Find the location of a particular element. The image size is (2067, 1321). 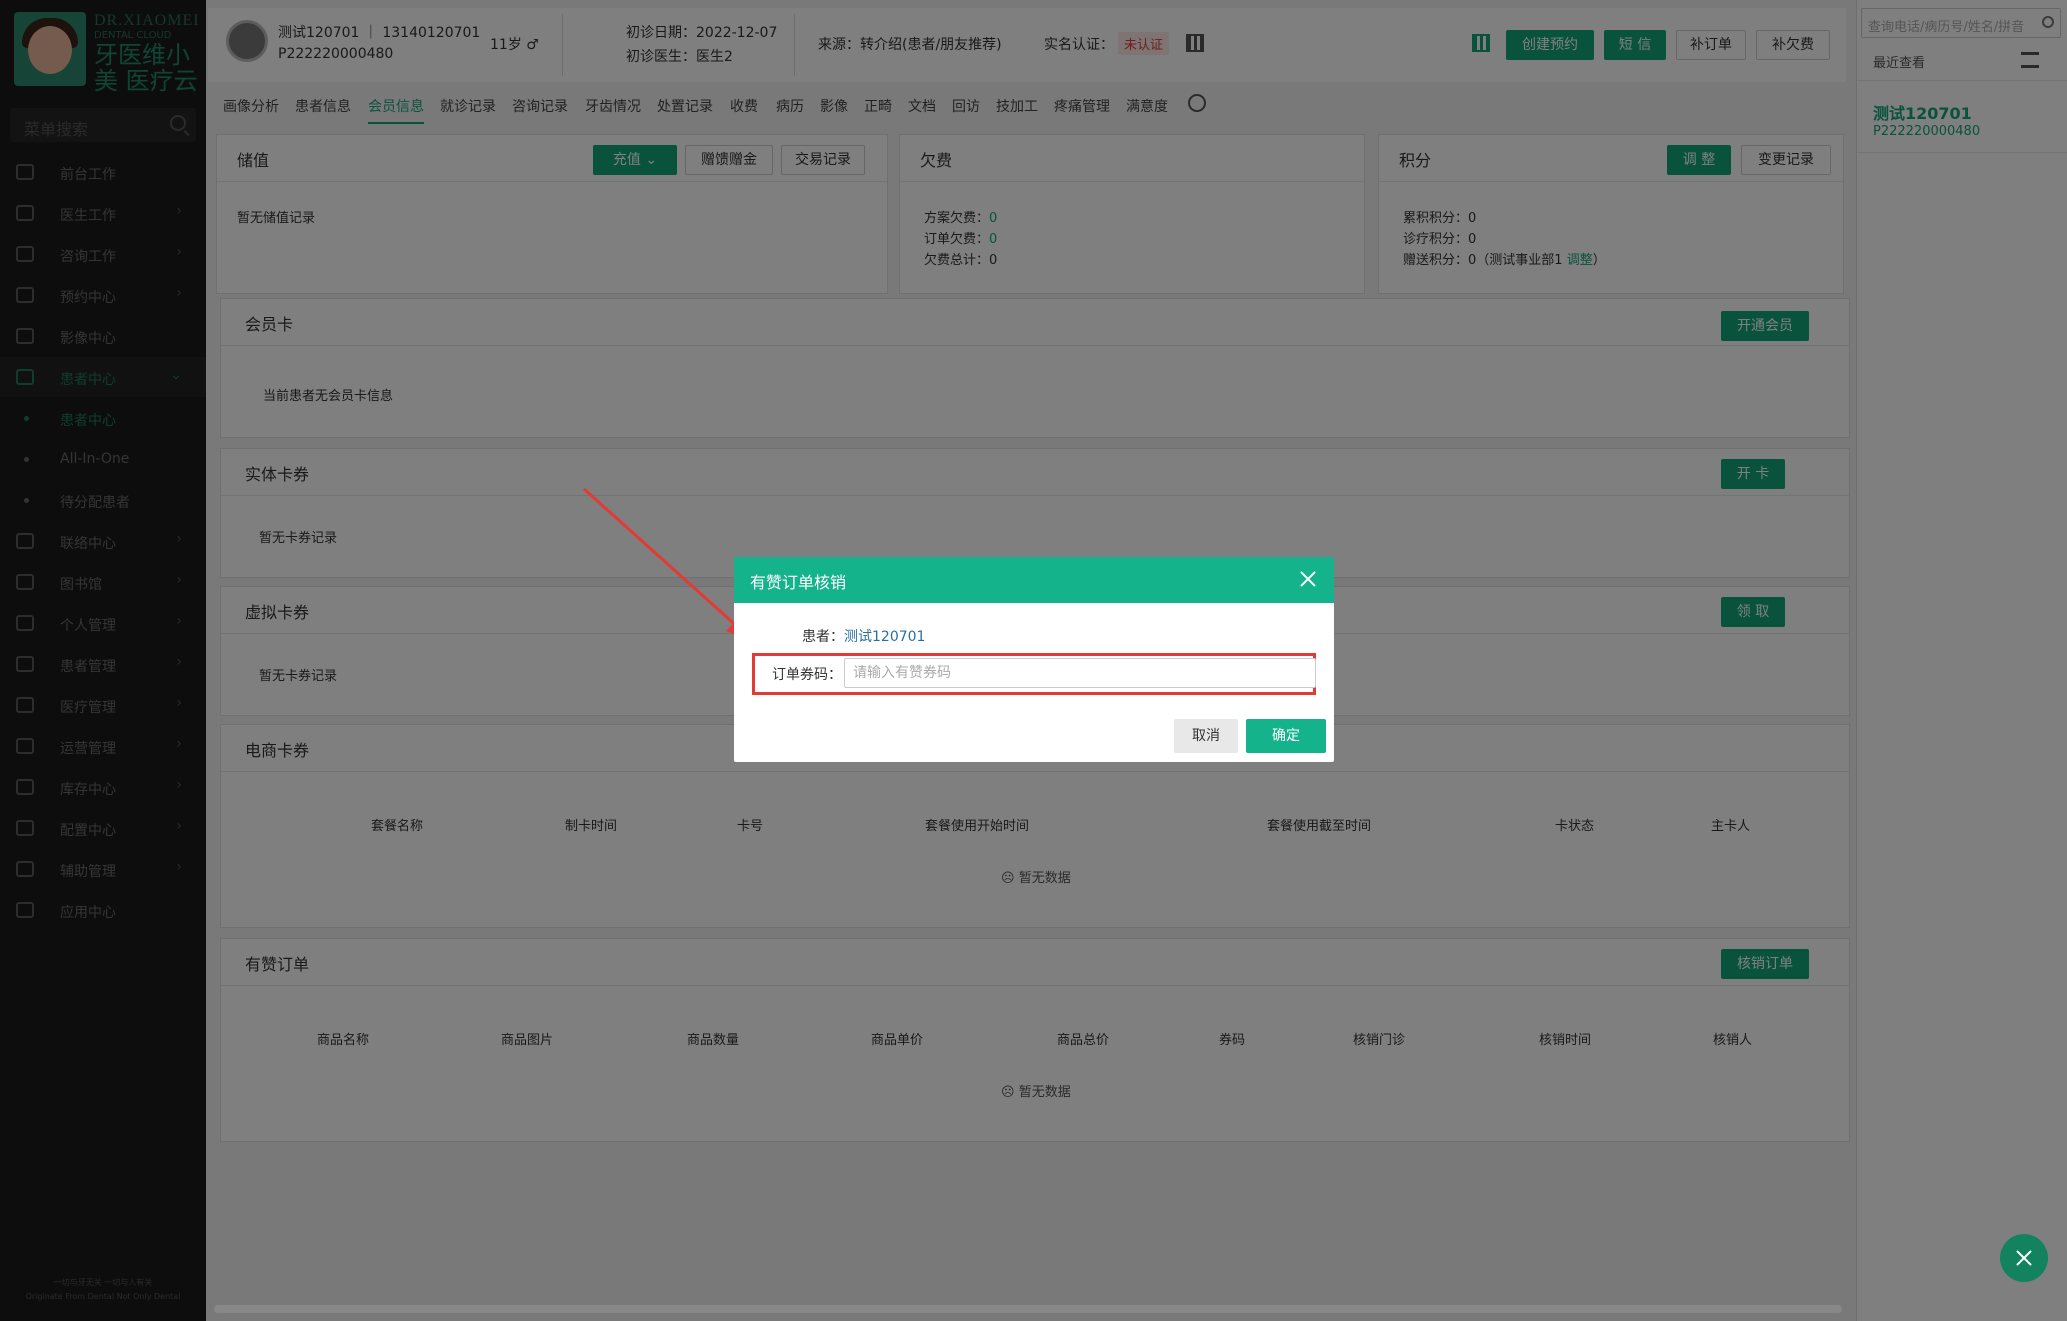

patient-label: 患者： is located at coordinates (823, 637).